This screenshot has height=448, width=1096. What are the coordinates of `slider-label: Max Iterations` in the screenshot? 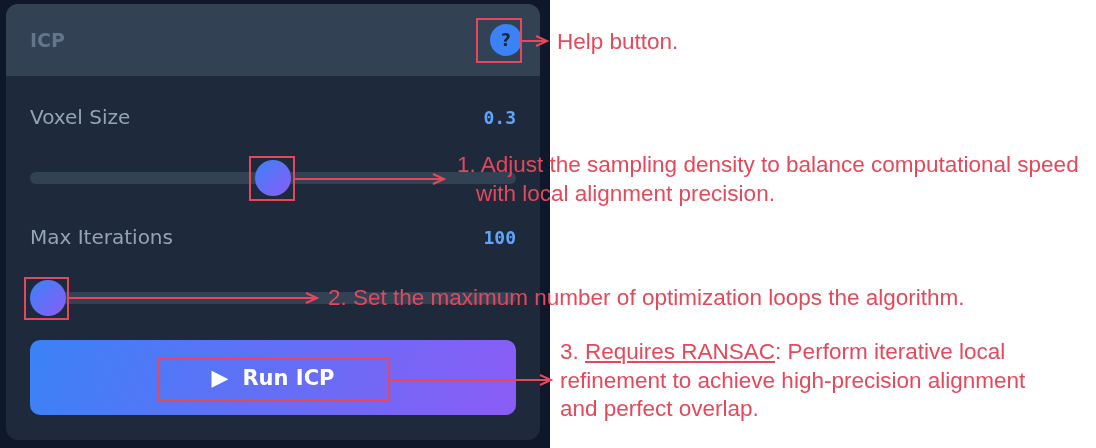 It's located at (101, 237).